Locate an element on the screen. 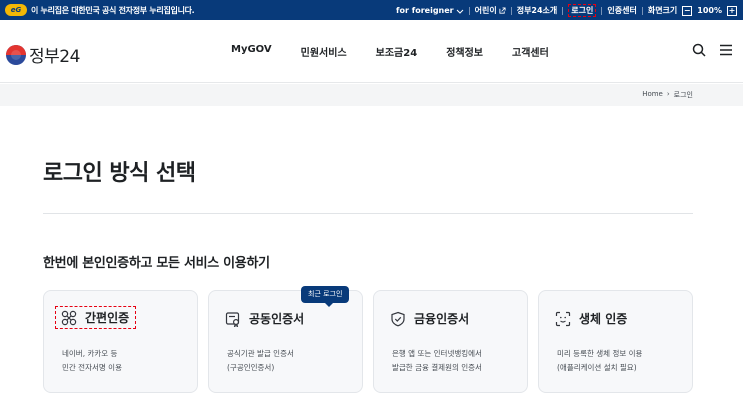 The image size is (743, 405). gov24-logo: 정부24 is located at coordinates (43, 54).